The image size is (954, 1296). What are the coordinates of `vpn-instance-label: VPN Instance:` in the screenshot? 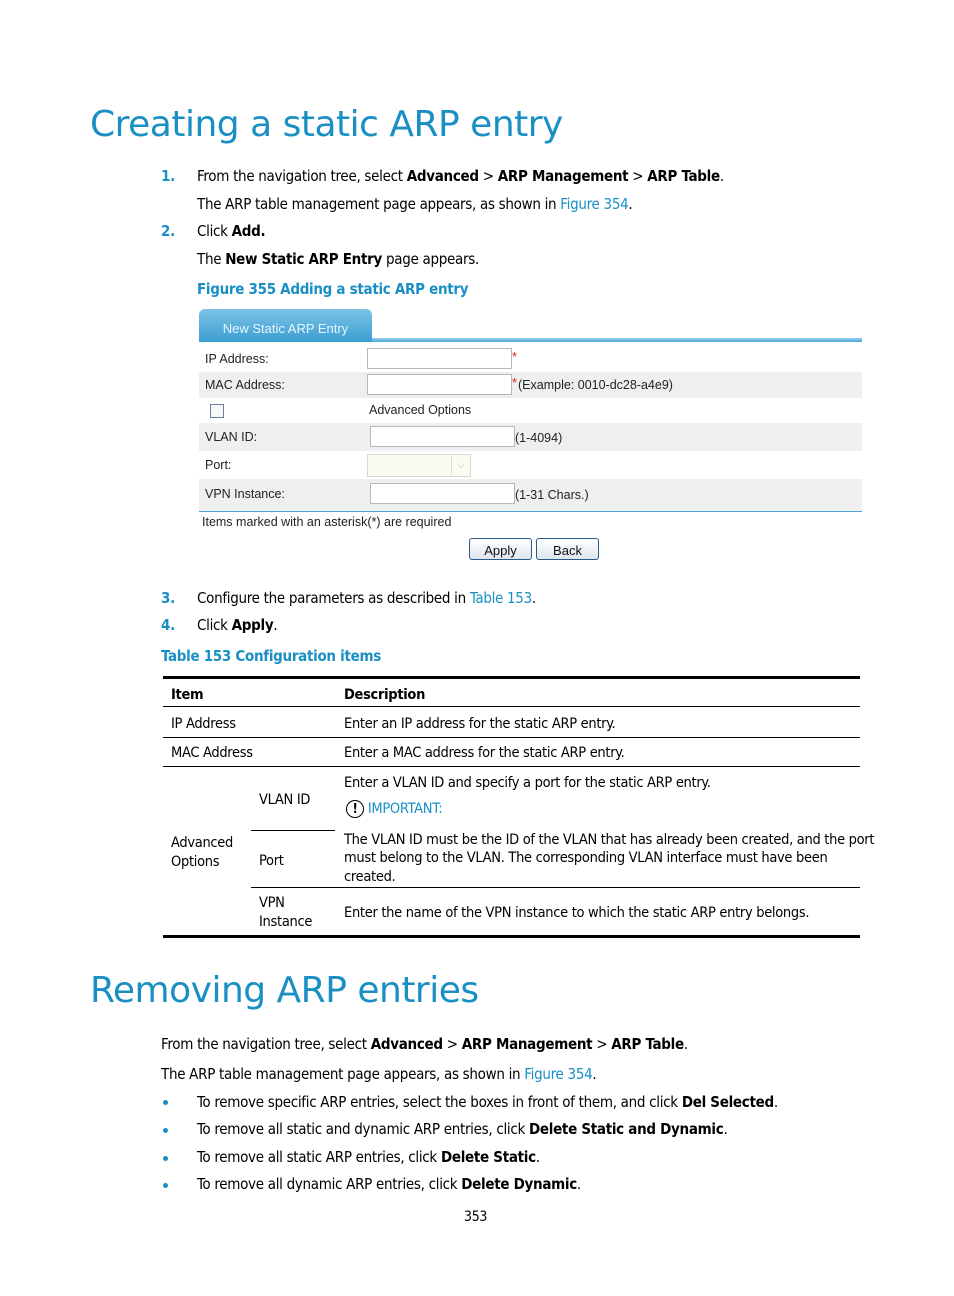 It's located at (245, 494).